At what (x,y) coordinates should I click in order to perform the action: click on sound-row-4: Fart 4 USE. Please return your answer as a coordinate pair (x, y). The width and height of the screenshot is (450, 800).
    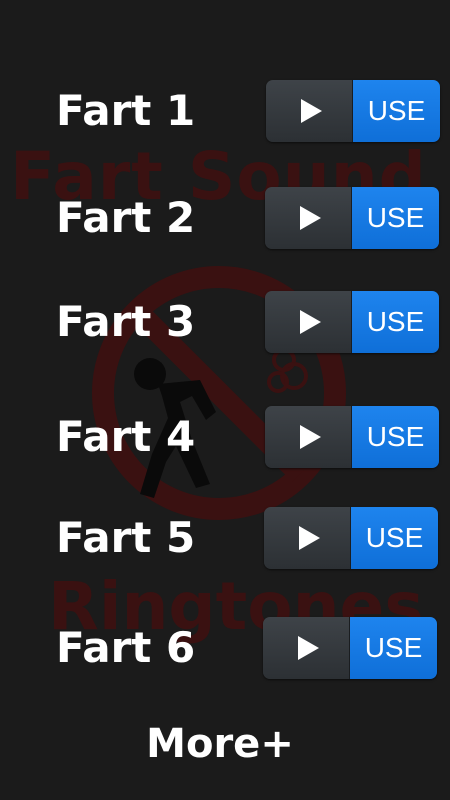
    Looking at the image, I should click on (225, 438).